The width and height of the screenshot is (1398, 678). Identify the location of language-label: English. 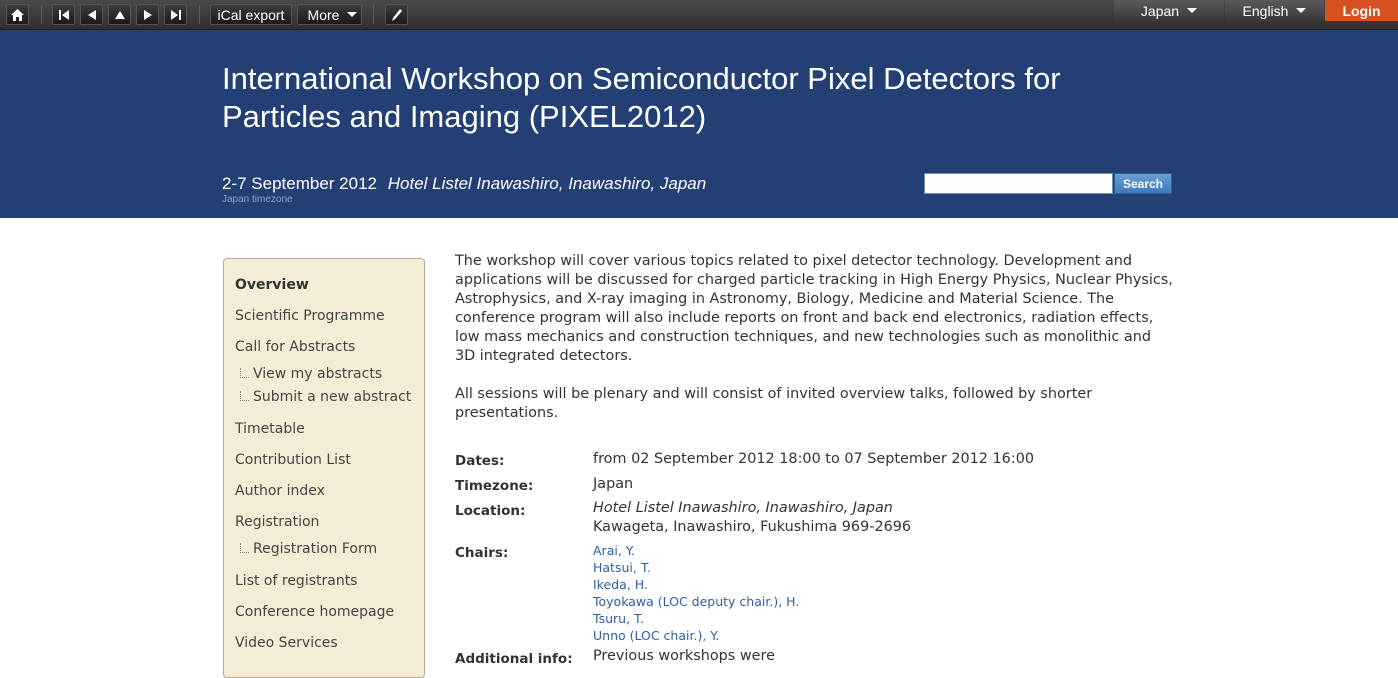
(1265, 10).